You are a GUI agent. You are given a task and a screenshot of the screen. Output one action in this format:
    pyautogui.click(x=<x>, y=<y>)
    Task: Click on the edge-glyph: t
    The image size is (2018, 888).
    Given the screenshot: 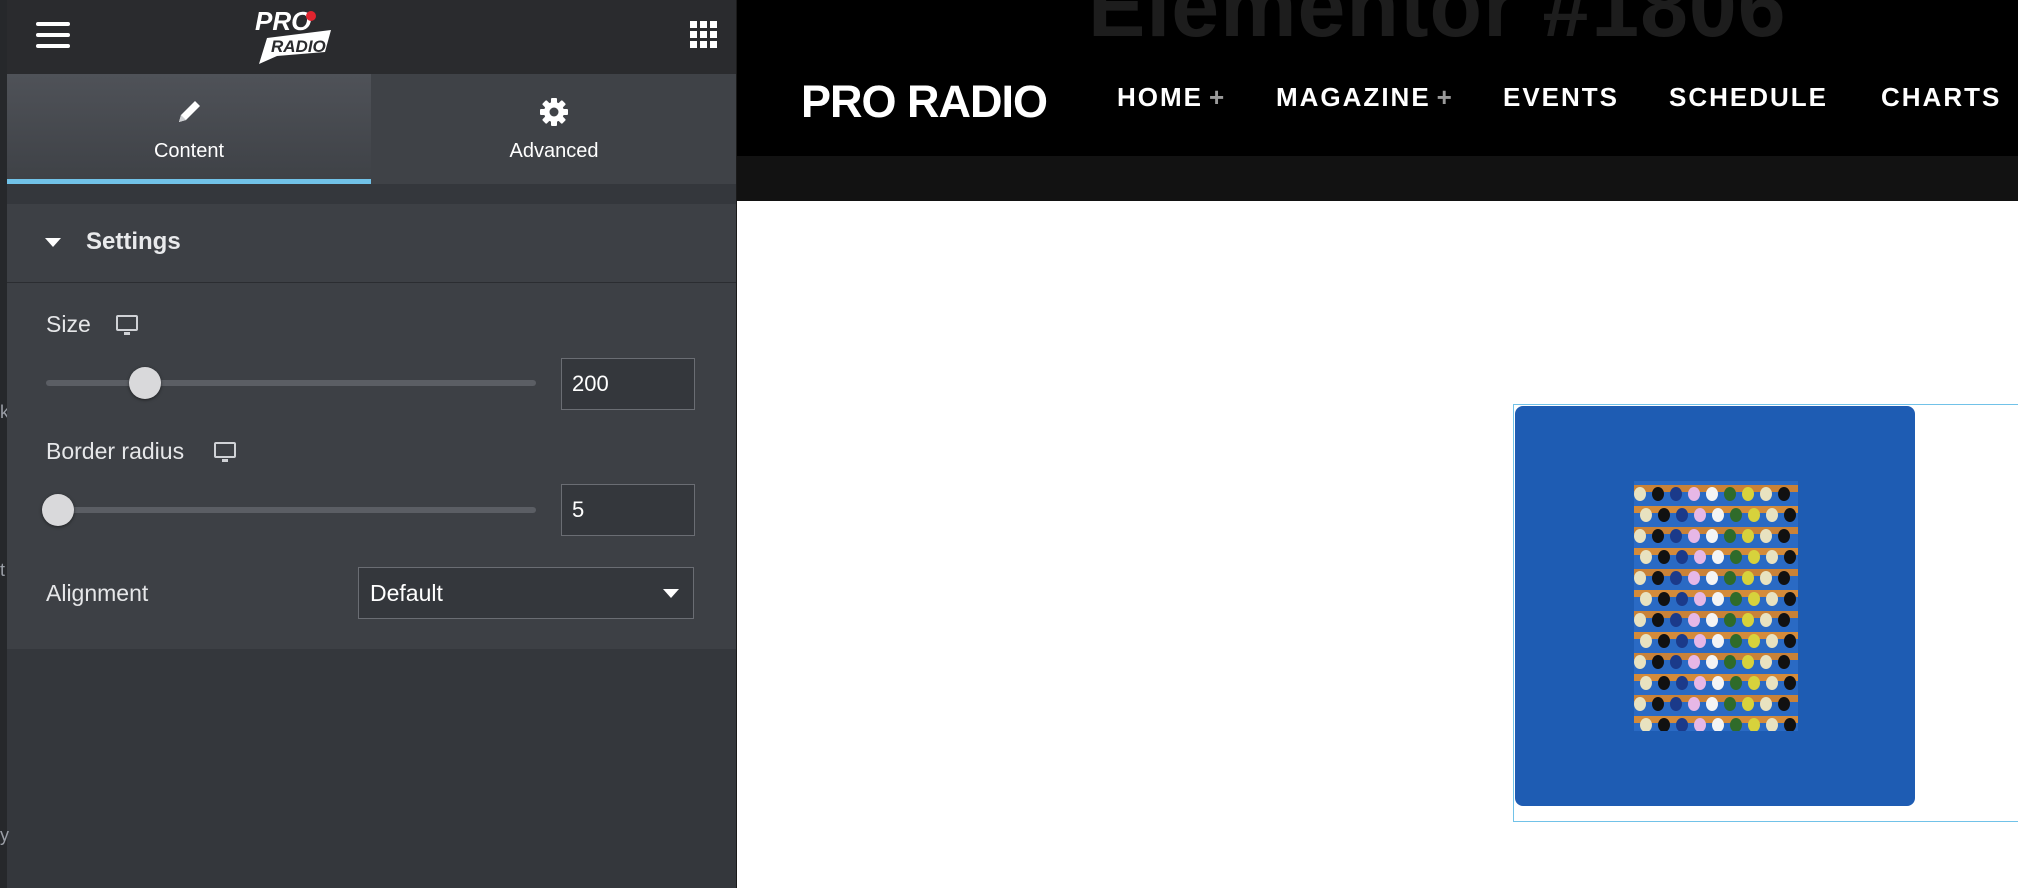 What is the action you would take?
    pyautogui.click(x=3, y=570)
    